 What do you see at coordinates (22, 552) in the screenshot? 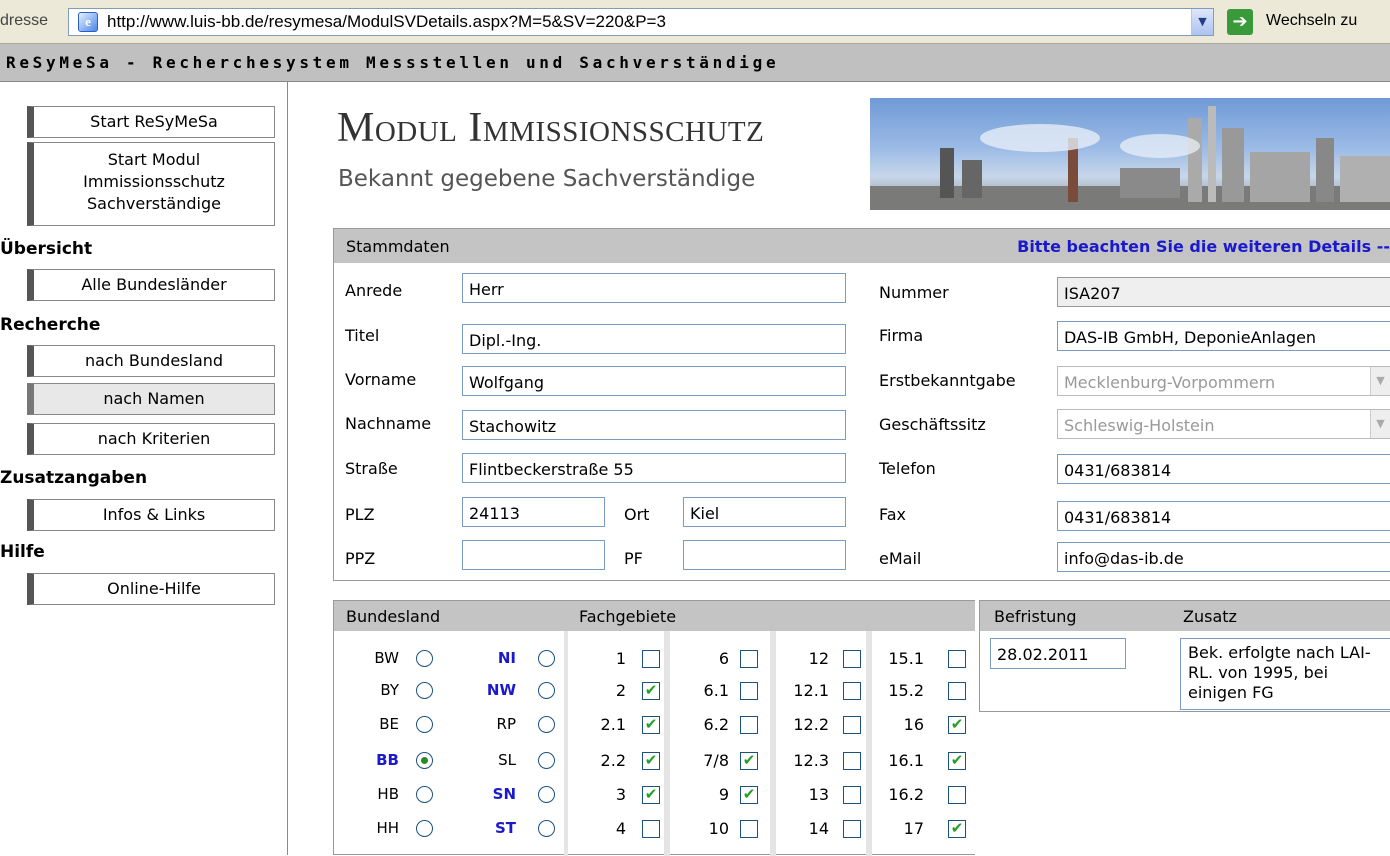
I see `nav-heading-hilfe: Hilfe` at bounding box center [22, 552].